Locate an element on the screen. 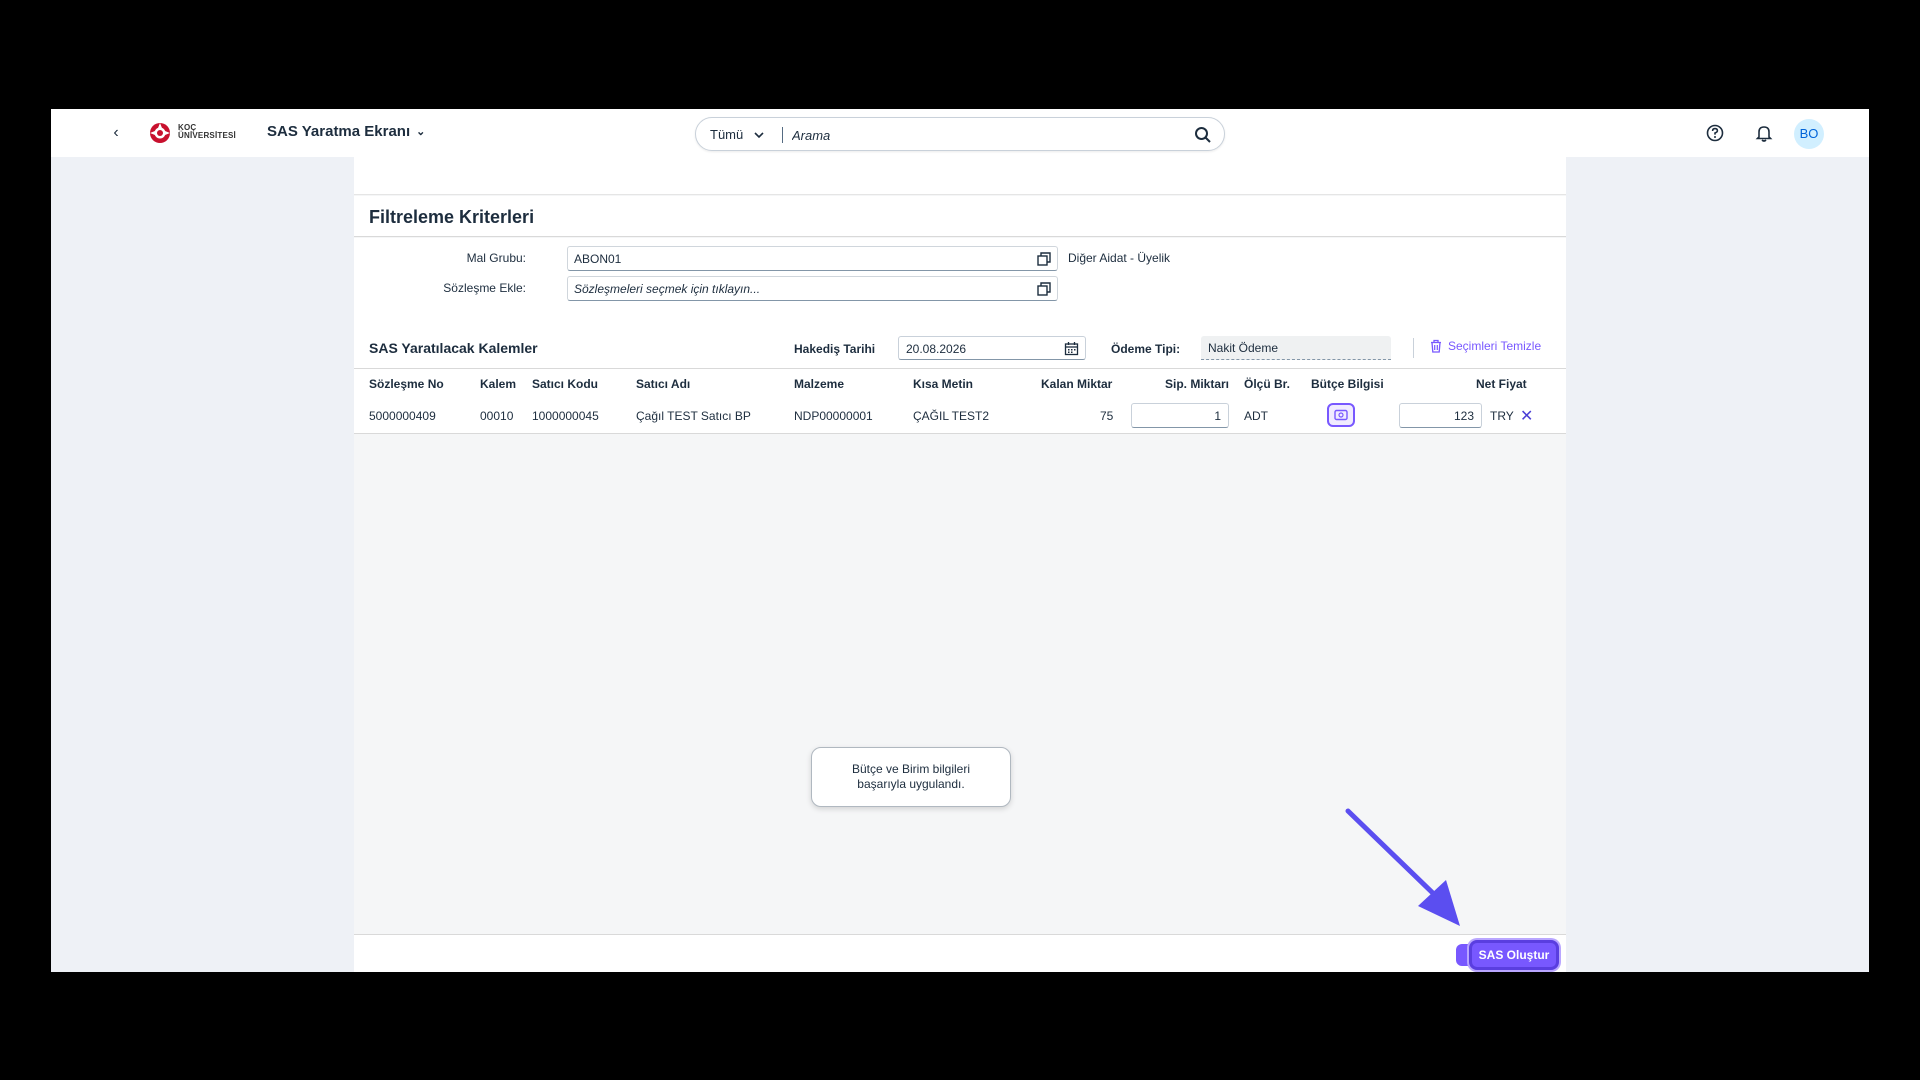 This screenshot has width=1920, height=1080. cell-currency: TRY is located at coordinates (1502, 416).